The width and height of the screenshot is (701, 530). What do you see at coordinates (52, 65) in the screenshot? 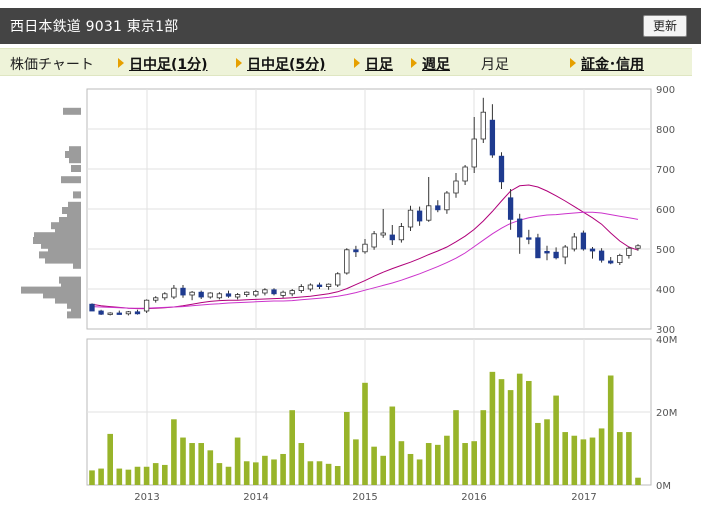
I see `chart-label: 株価チャート` at bounding box center [52, 65].